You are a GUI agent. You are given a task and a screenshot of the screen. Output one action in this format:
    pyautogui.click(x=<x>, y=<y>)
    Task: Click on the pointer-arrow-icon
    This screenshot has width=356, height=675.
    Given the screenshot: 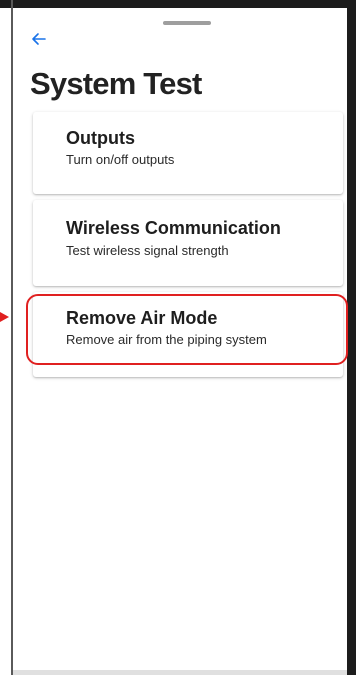 What is the action you would take?
    pyautogui.click(x=4, y=317)
    